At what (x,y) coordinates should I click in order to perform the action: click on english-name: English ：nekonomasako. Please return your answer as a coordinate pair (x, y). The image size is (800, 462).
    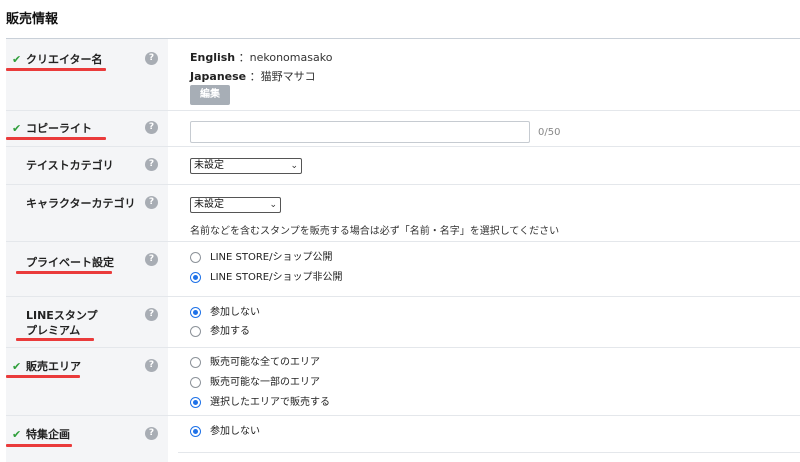
    Looking at the image, I should click on (261, 57).